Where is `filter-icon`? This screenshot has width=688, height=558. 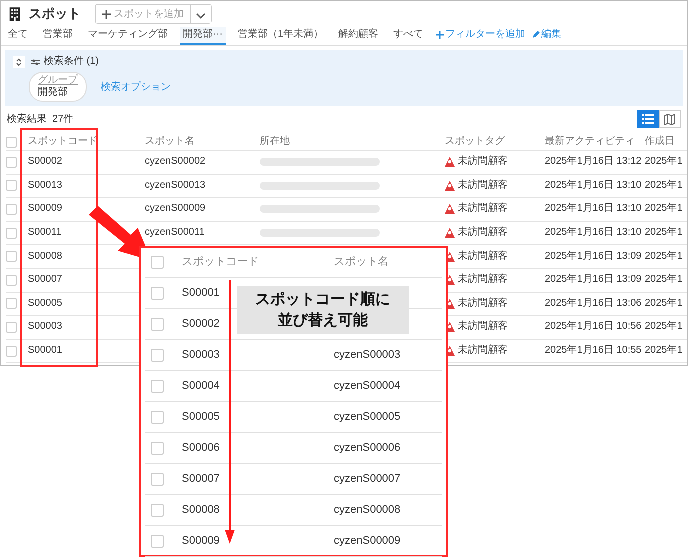
filter-icon is located at coordinates (35, 62).